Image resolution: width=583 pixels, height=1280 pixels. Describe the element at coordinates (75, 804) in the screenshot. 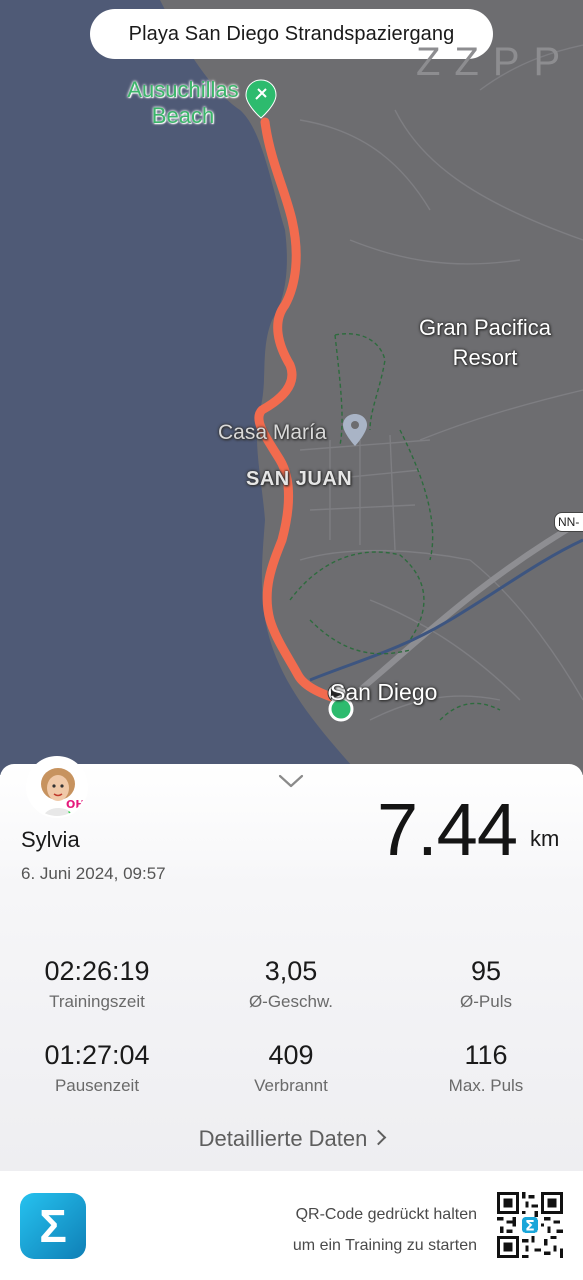

I see `svg-text: OH` at that location.